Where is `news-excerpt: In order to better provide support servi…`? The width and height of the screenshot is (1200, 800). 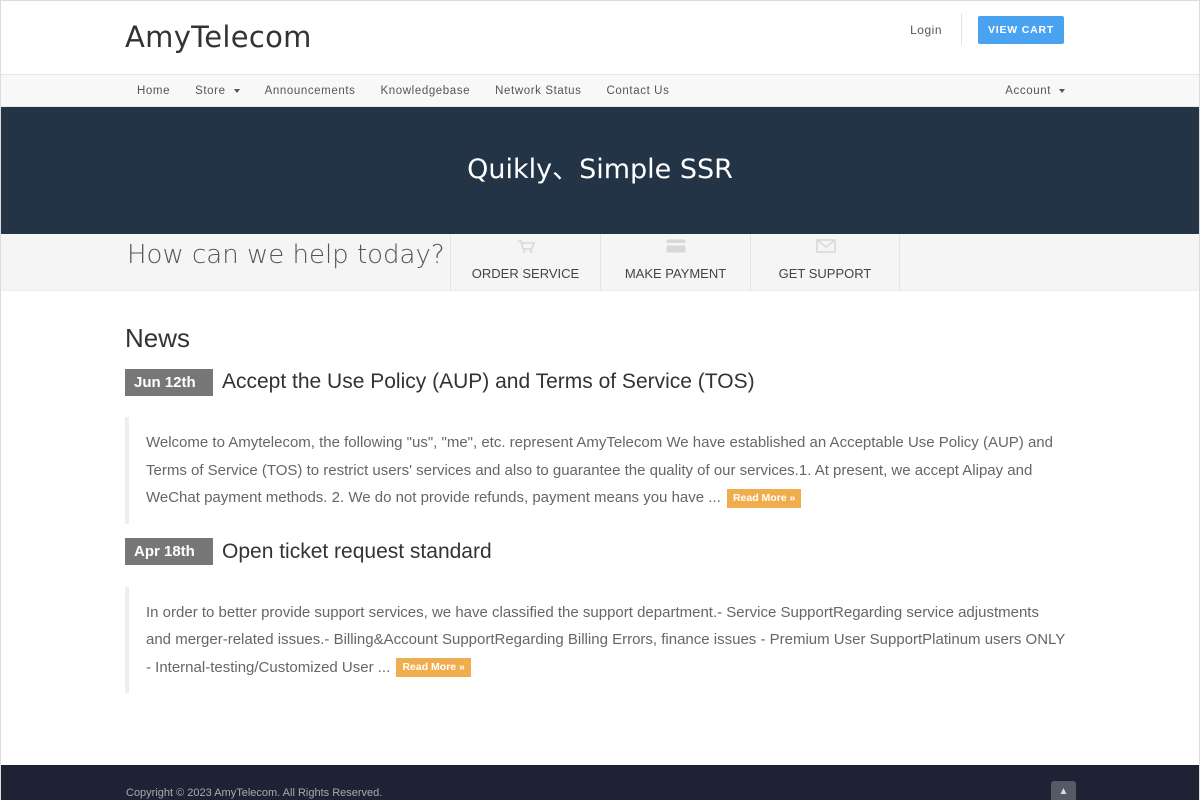 news-excerpt: In order to better provide support servi… is located at coordinates (595, 639).